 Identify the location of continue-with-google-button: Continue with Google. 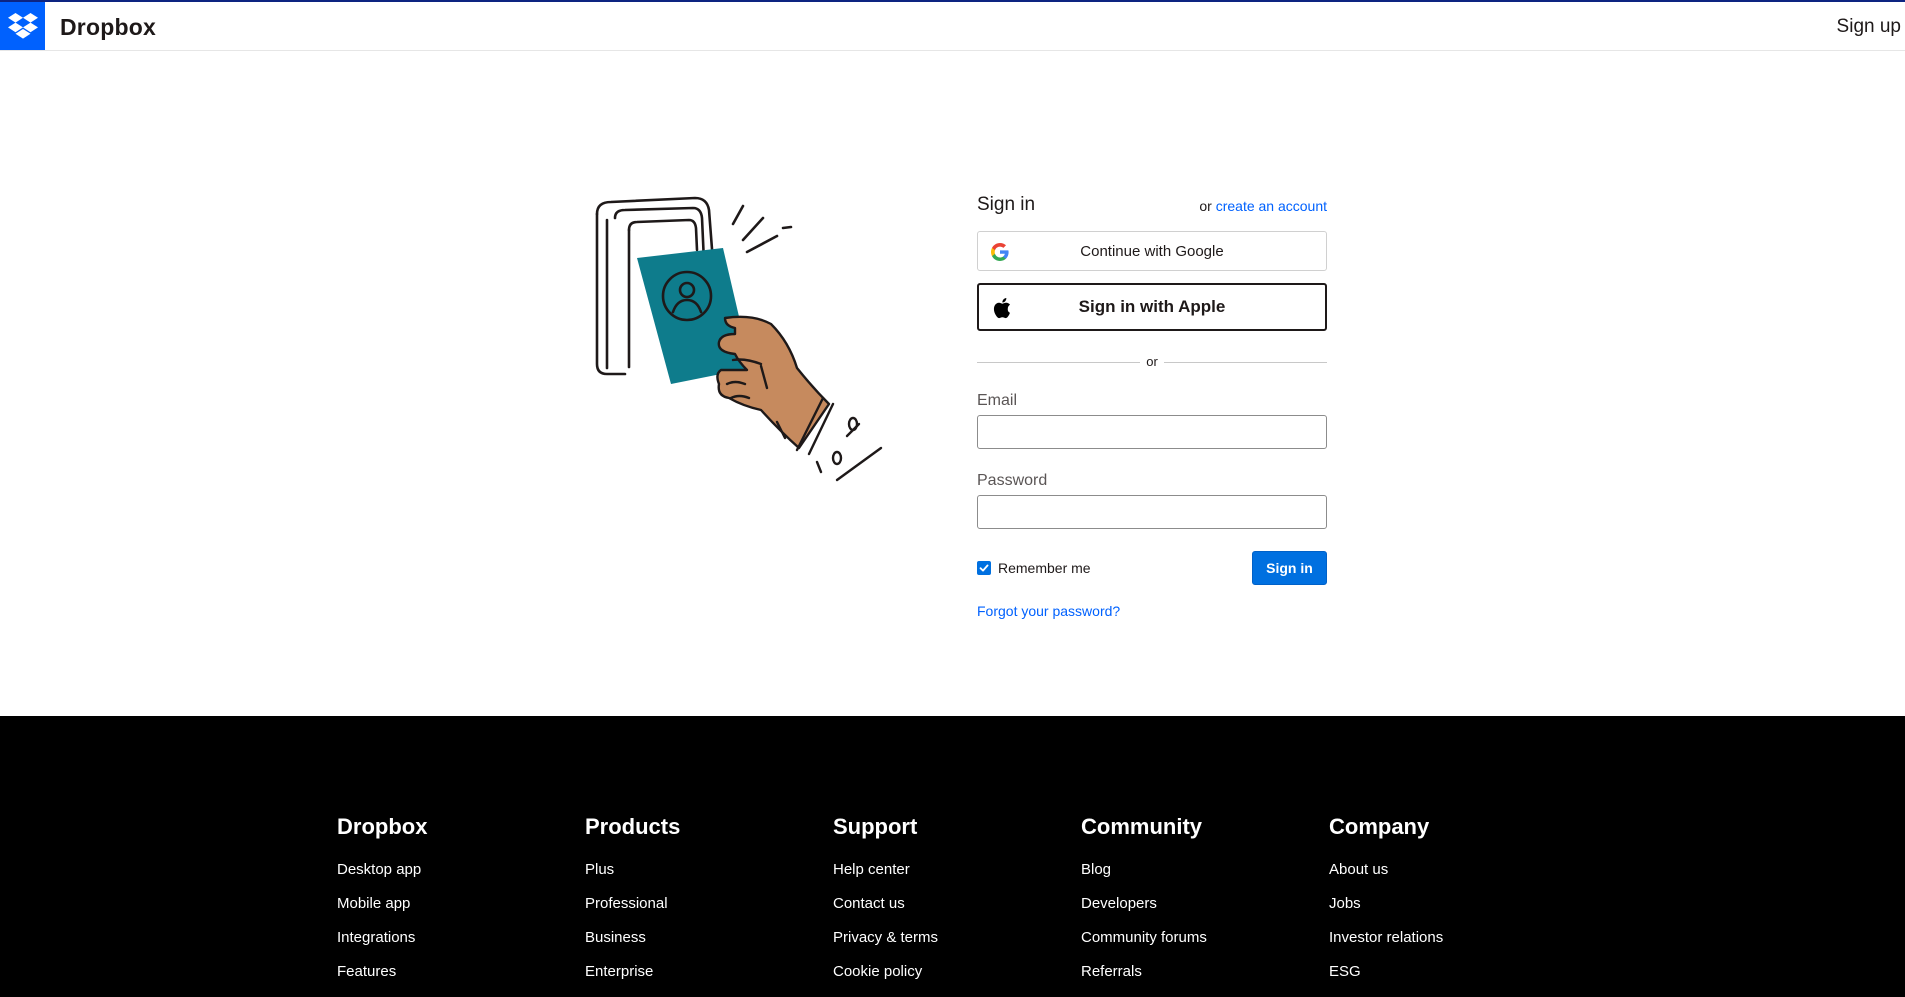
(1152, 251).